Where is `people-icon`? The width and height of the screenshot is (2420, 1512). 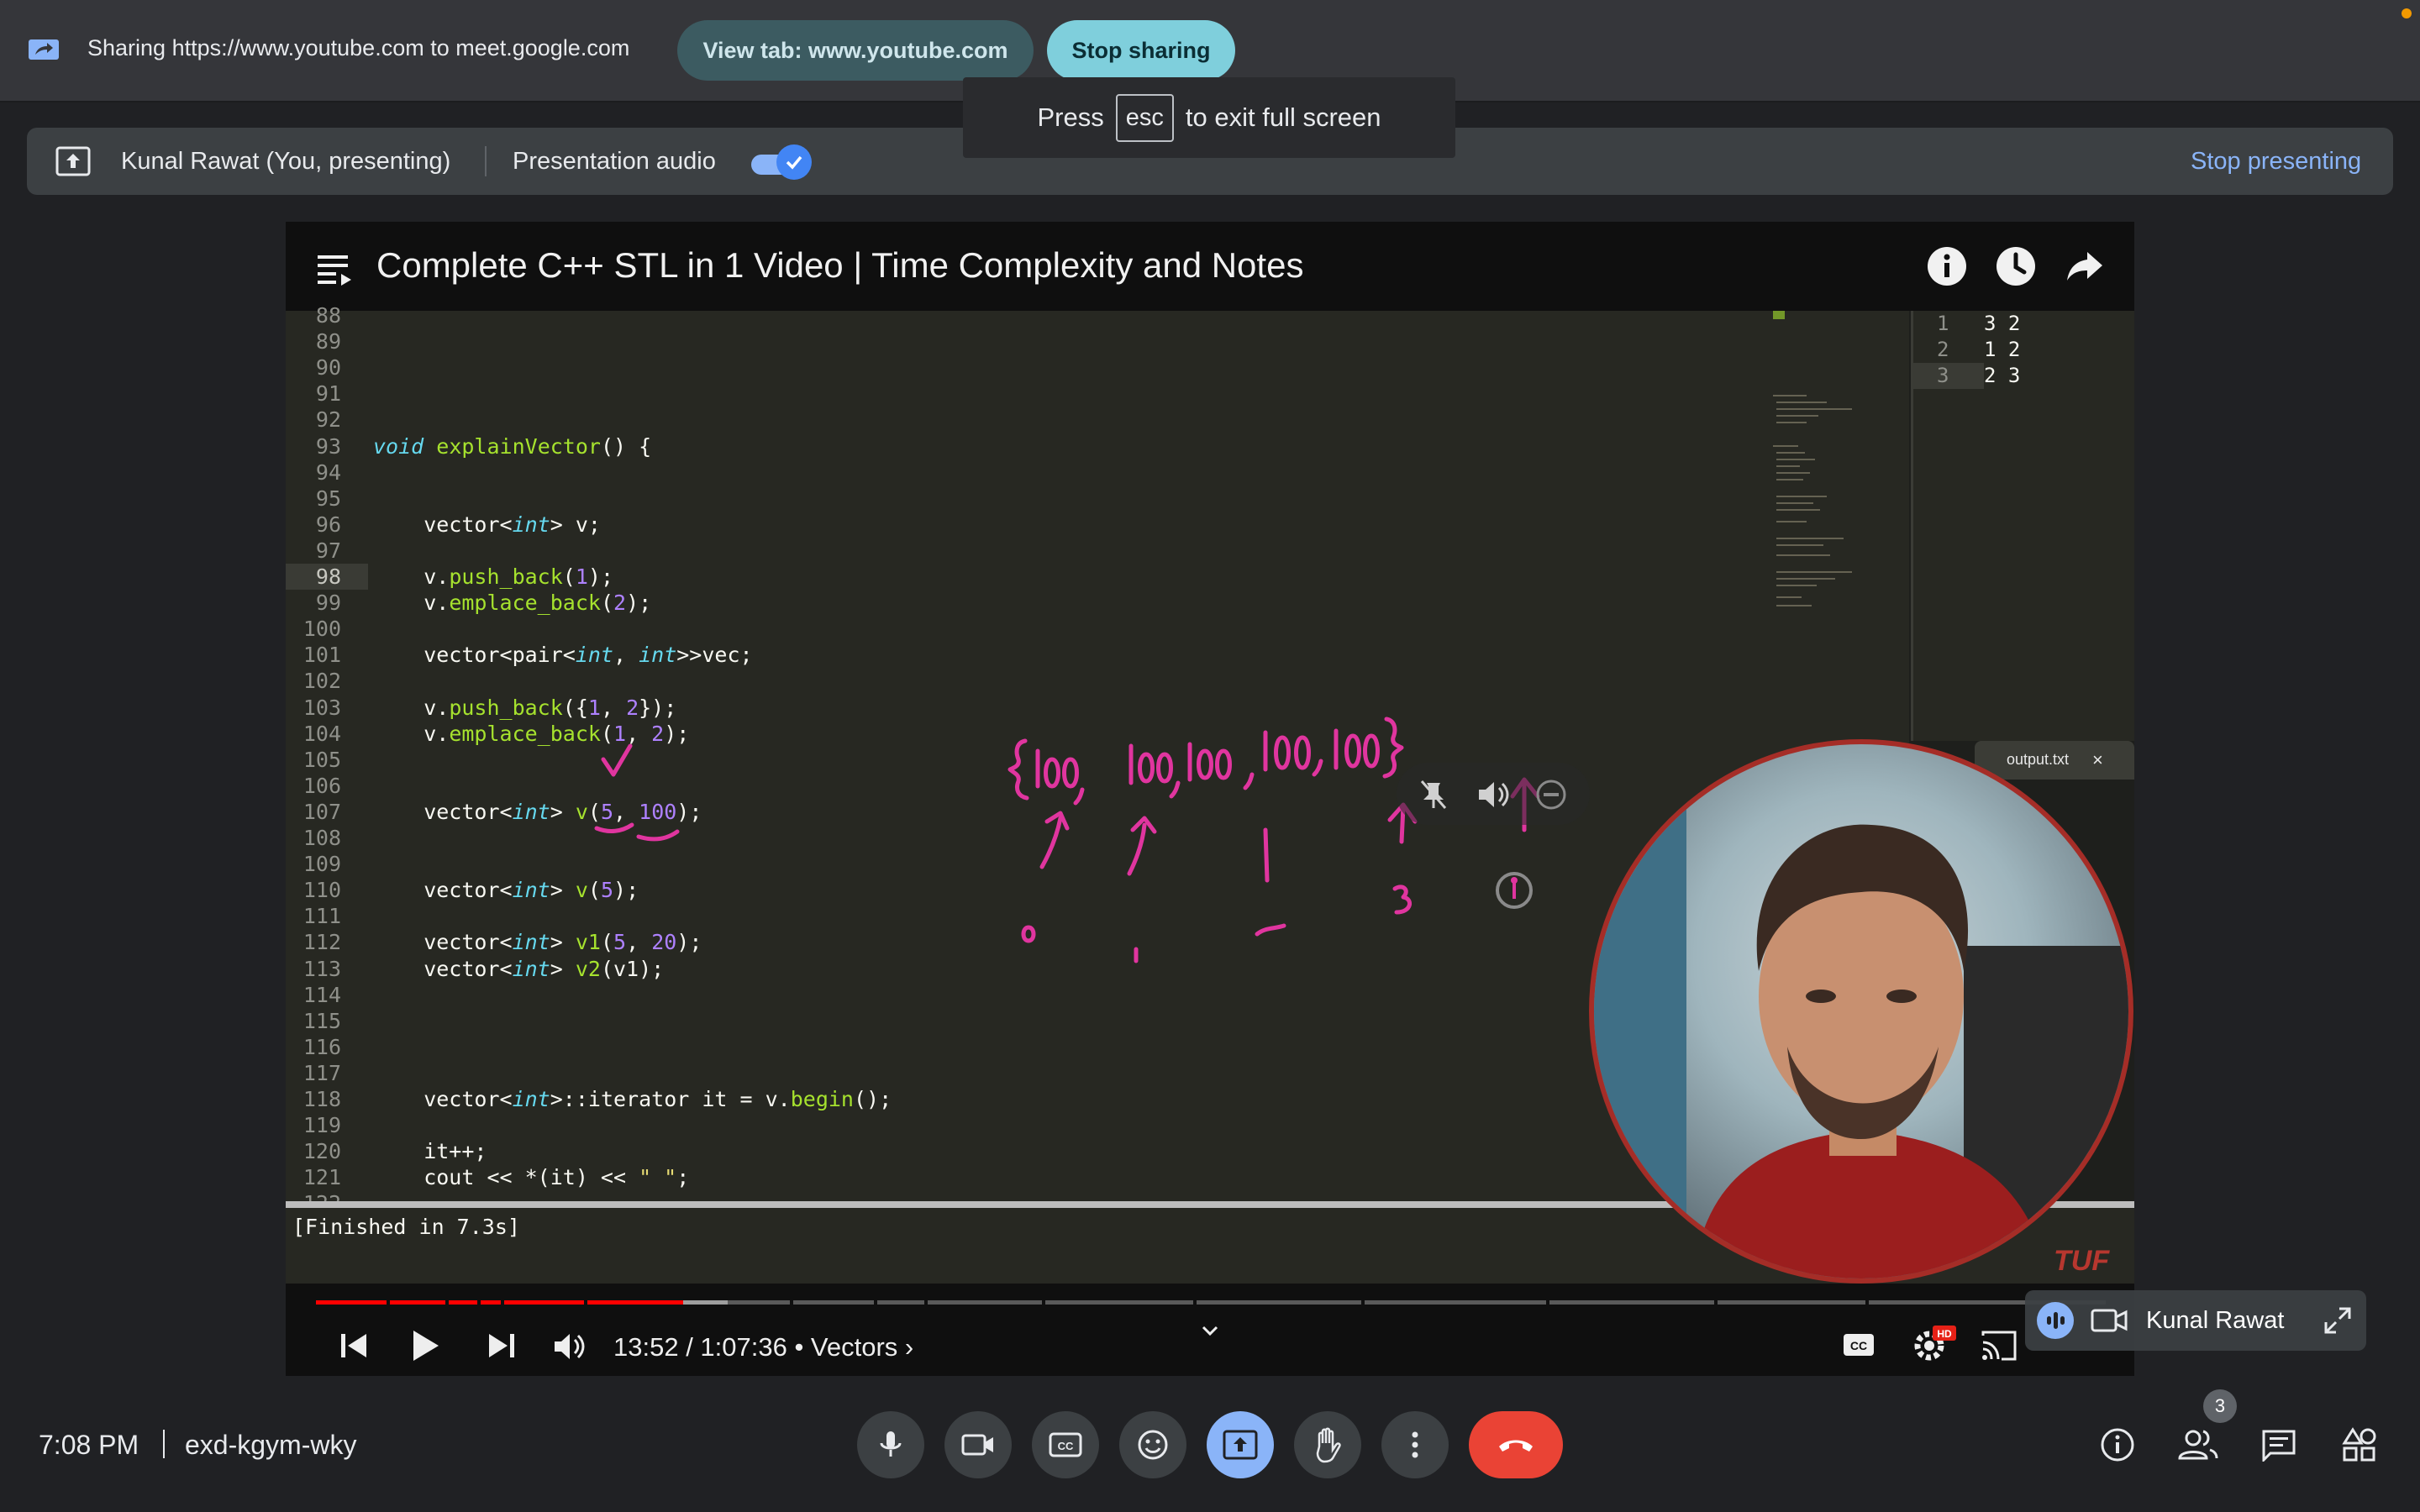 people-icon is located at coordinates (2198, 1445).